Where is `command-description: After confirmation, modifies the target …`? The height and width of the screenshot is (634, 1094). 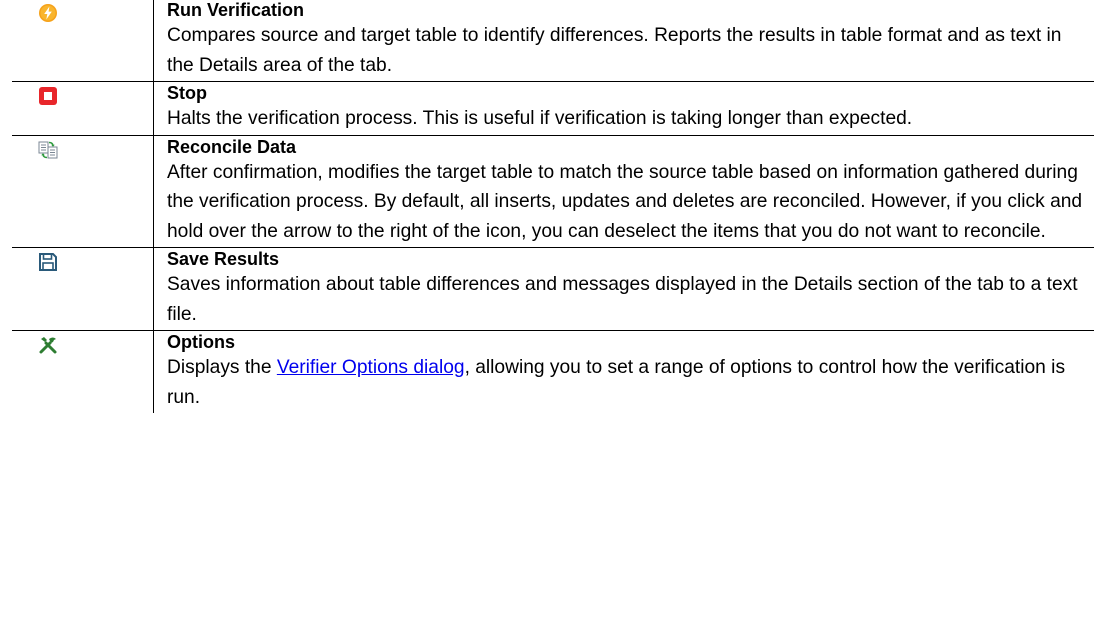
command-description: After confirmation, modifies the target … is located at coordinates (625, 201).